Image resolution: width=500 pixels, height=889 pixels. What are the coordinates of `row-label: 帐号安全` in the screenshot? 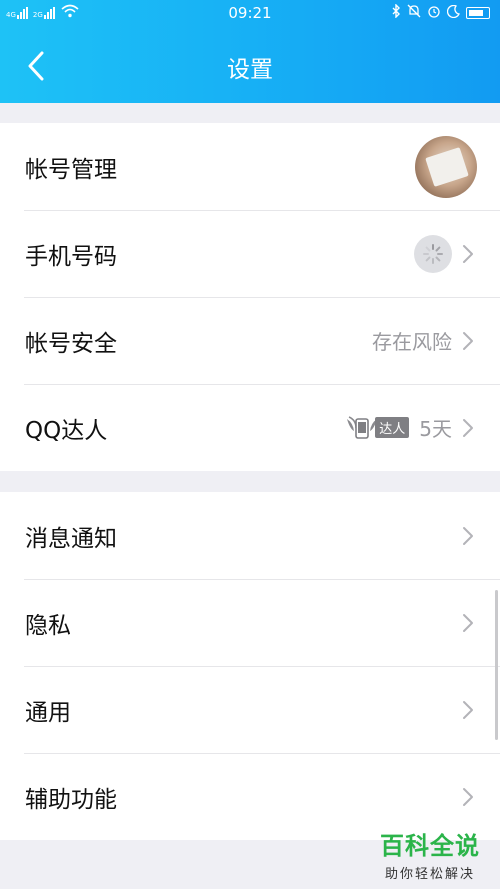 It's located at (71, 343).